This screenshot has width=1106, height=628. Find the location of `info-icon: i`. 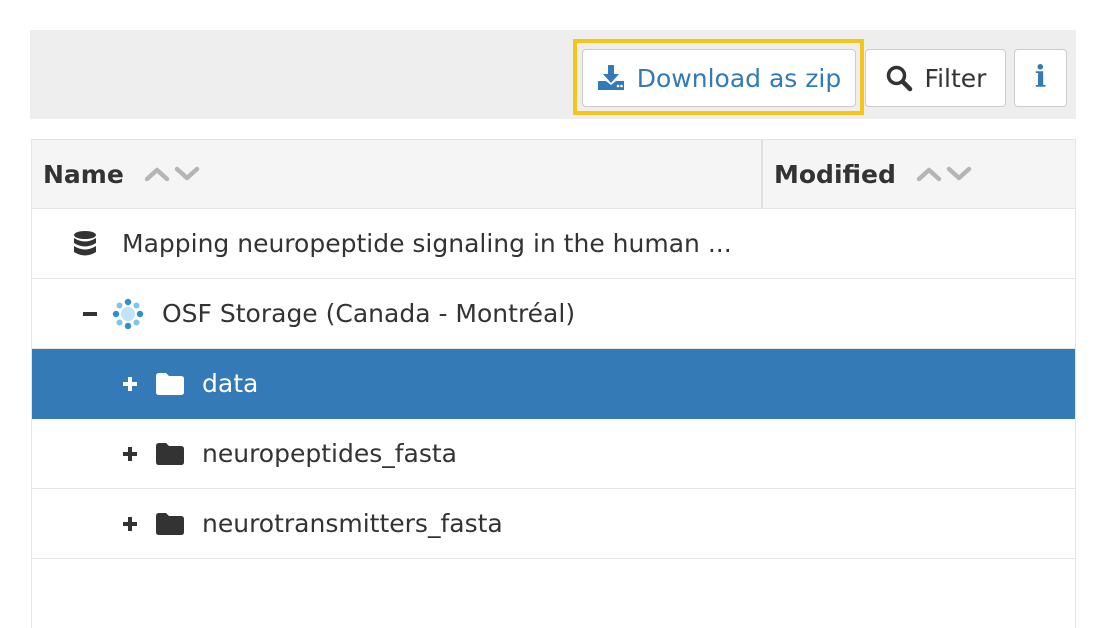

info-icon: i is located at coordinates (1040, 77).